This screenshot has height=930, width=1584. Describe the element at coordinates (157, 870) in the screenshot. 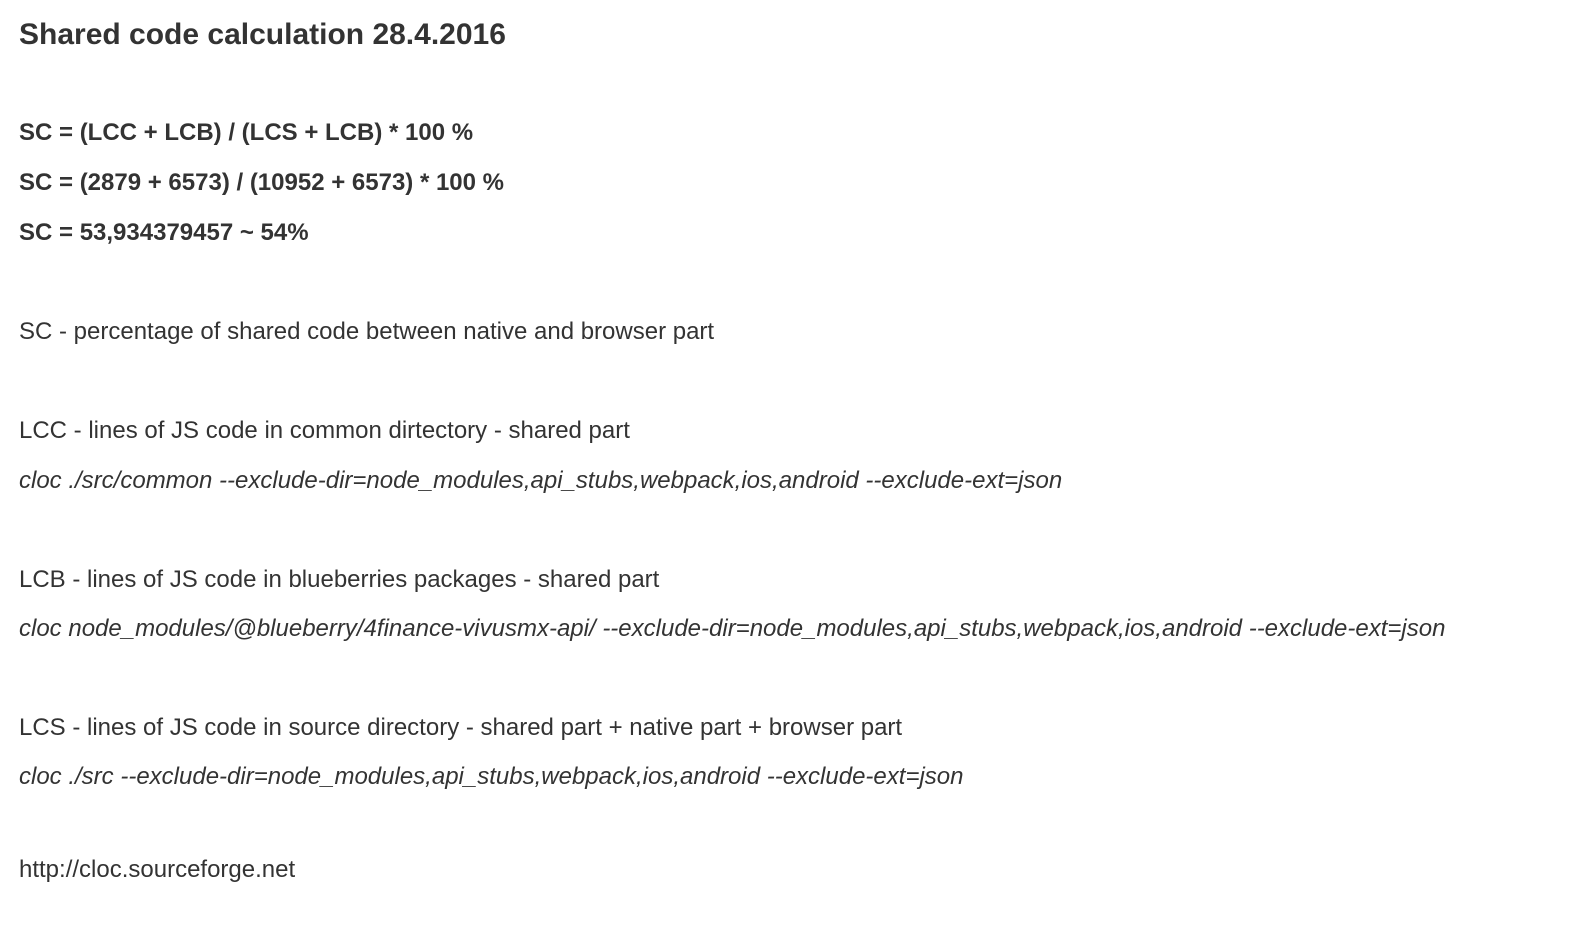

I see `cloc-link: http://cloc.sourceforge.net` at that location.